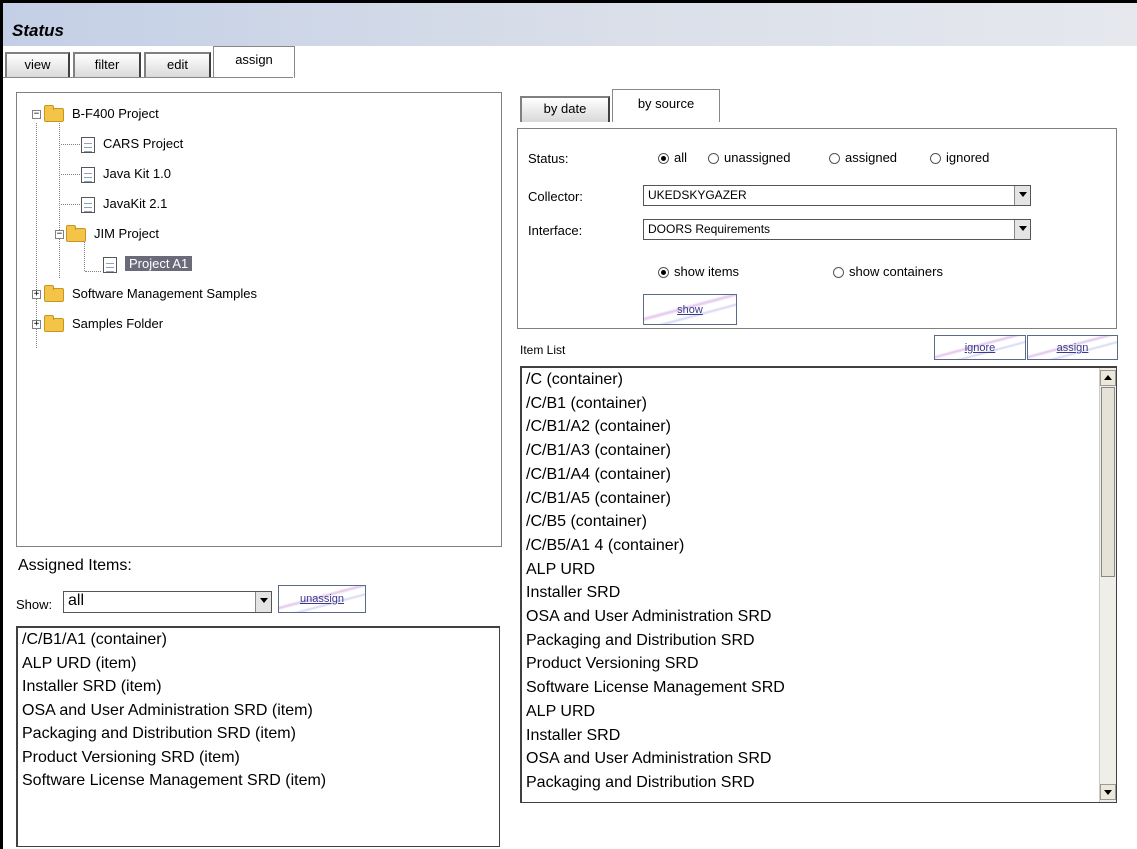  I want to click on list-item: /C/B1/A1 (container), so click(258, 640).